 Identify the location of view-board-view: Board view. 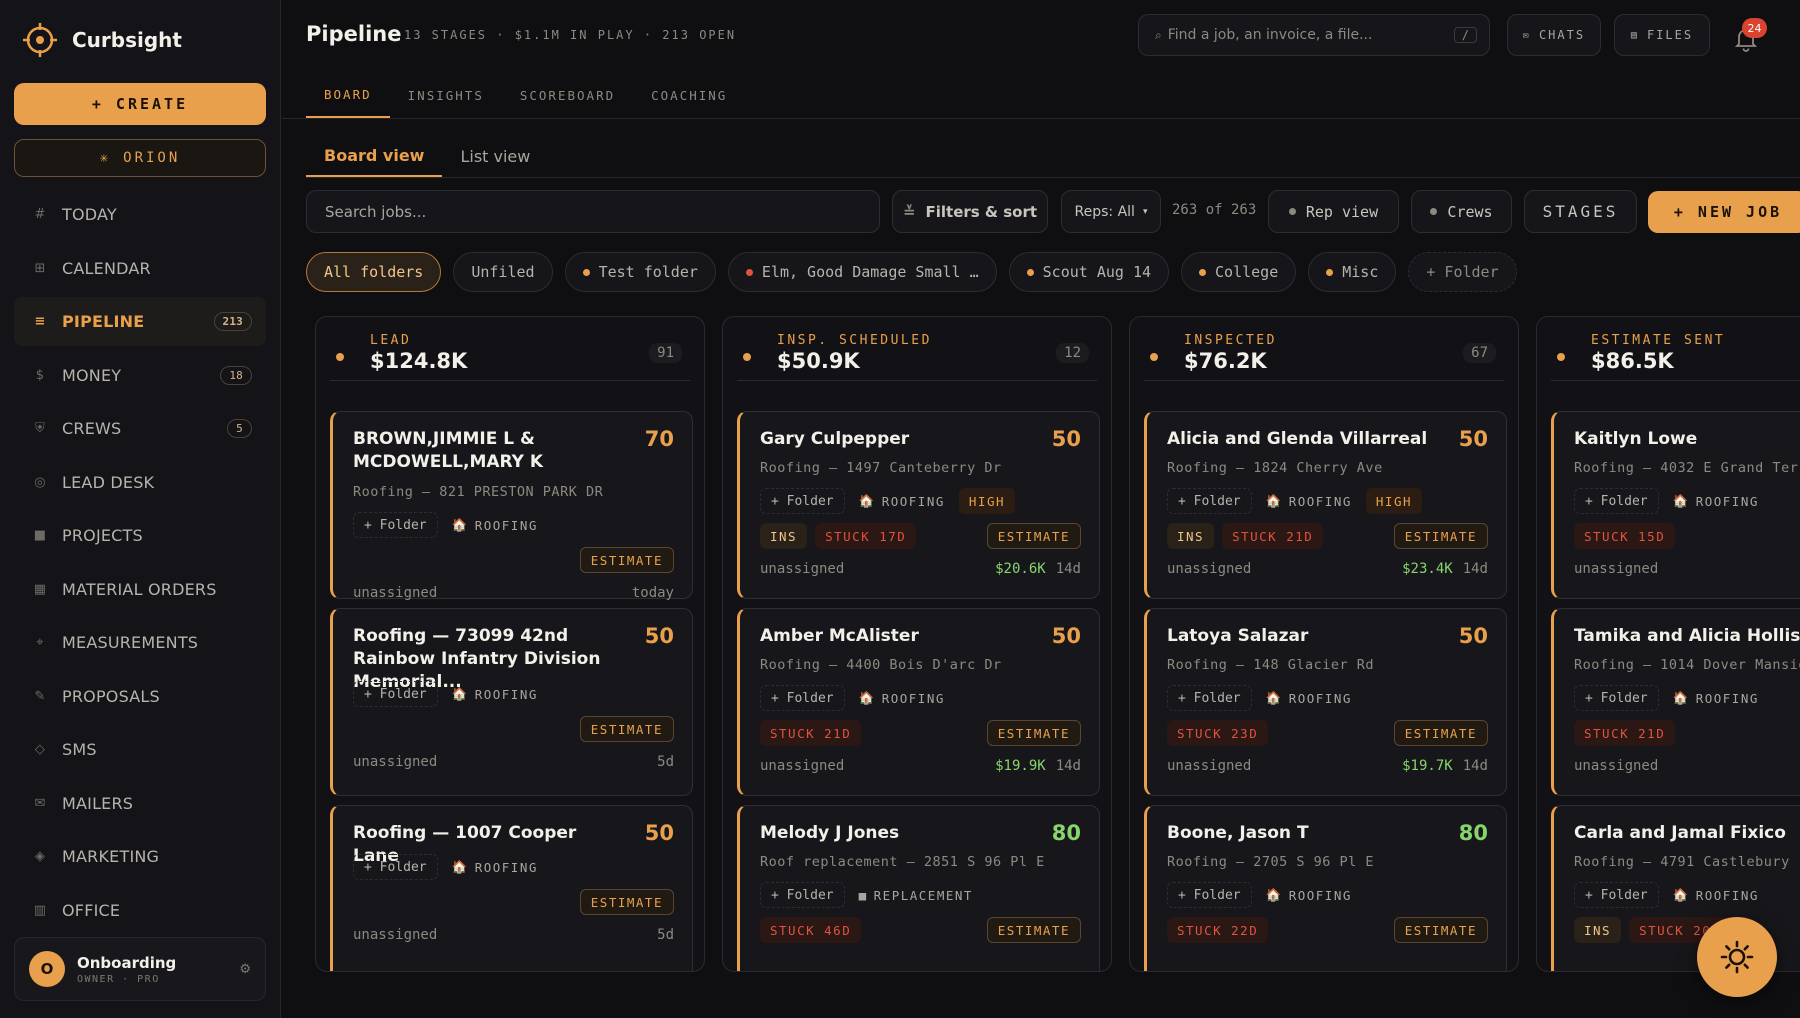
(374, 156).